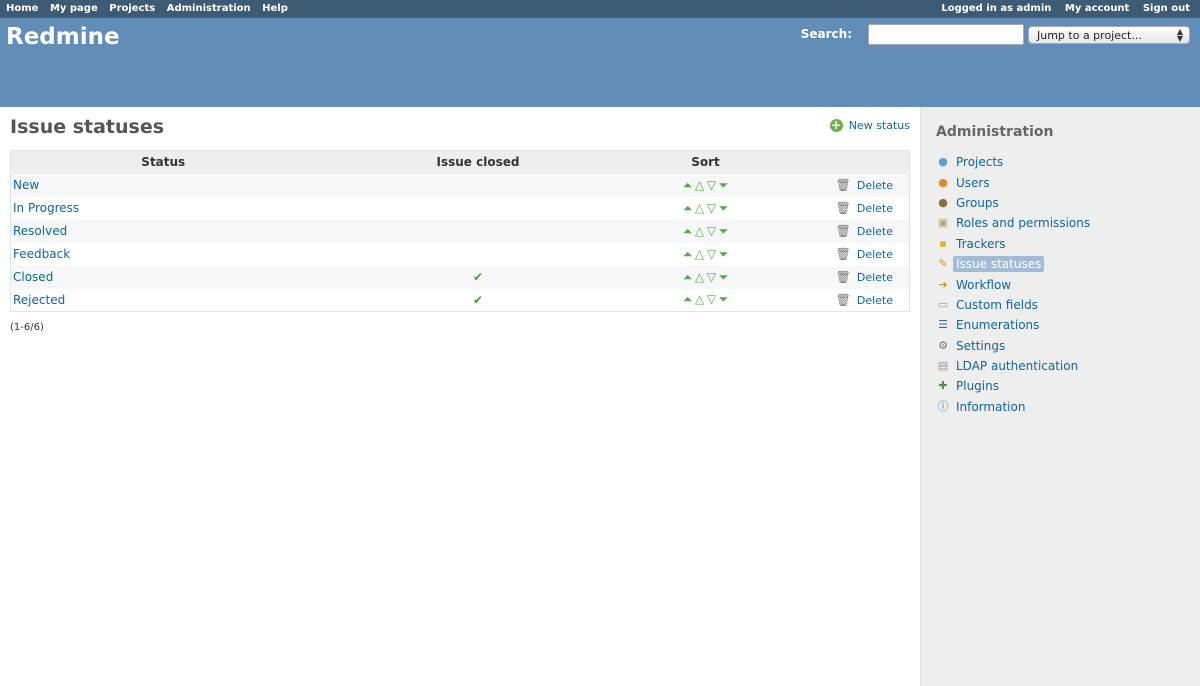  Describe the element at coordinates (977, 202) in the screenshot. I see `sidebar-item-label: Groups` at that location.